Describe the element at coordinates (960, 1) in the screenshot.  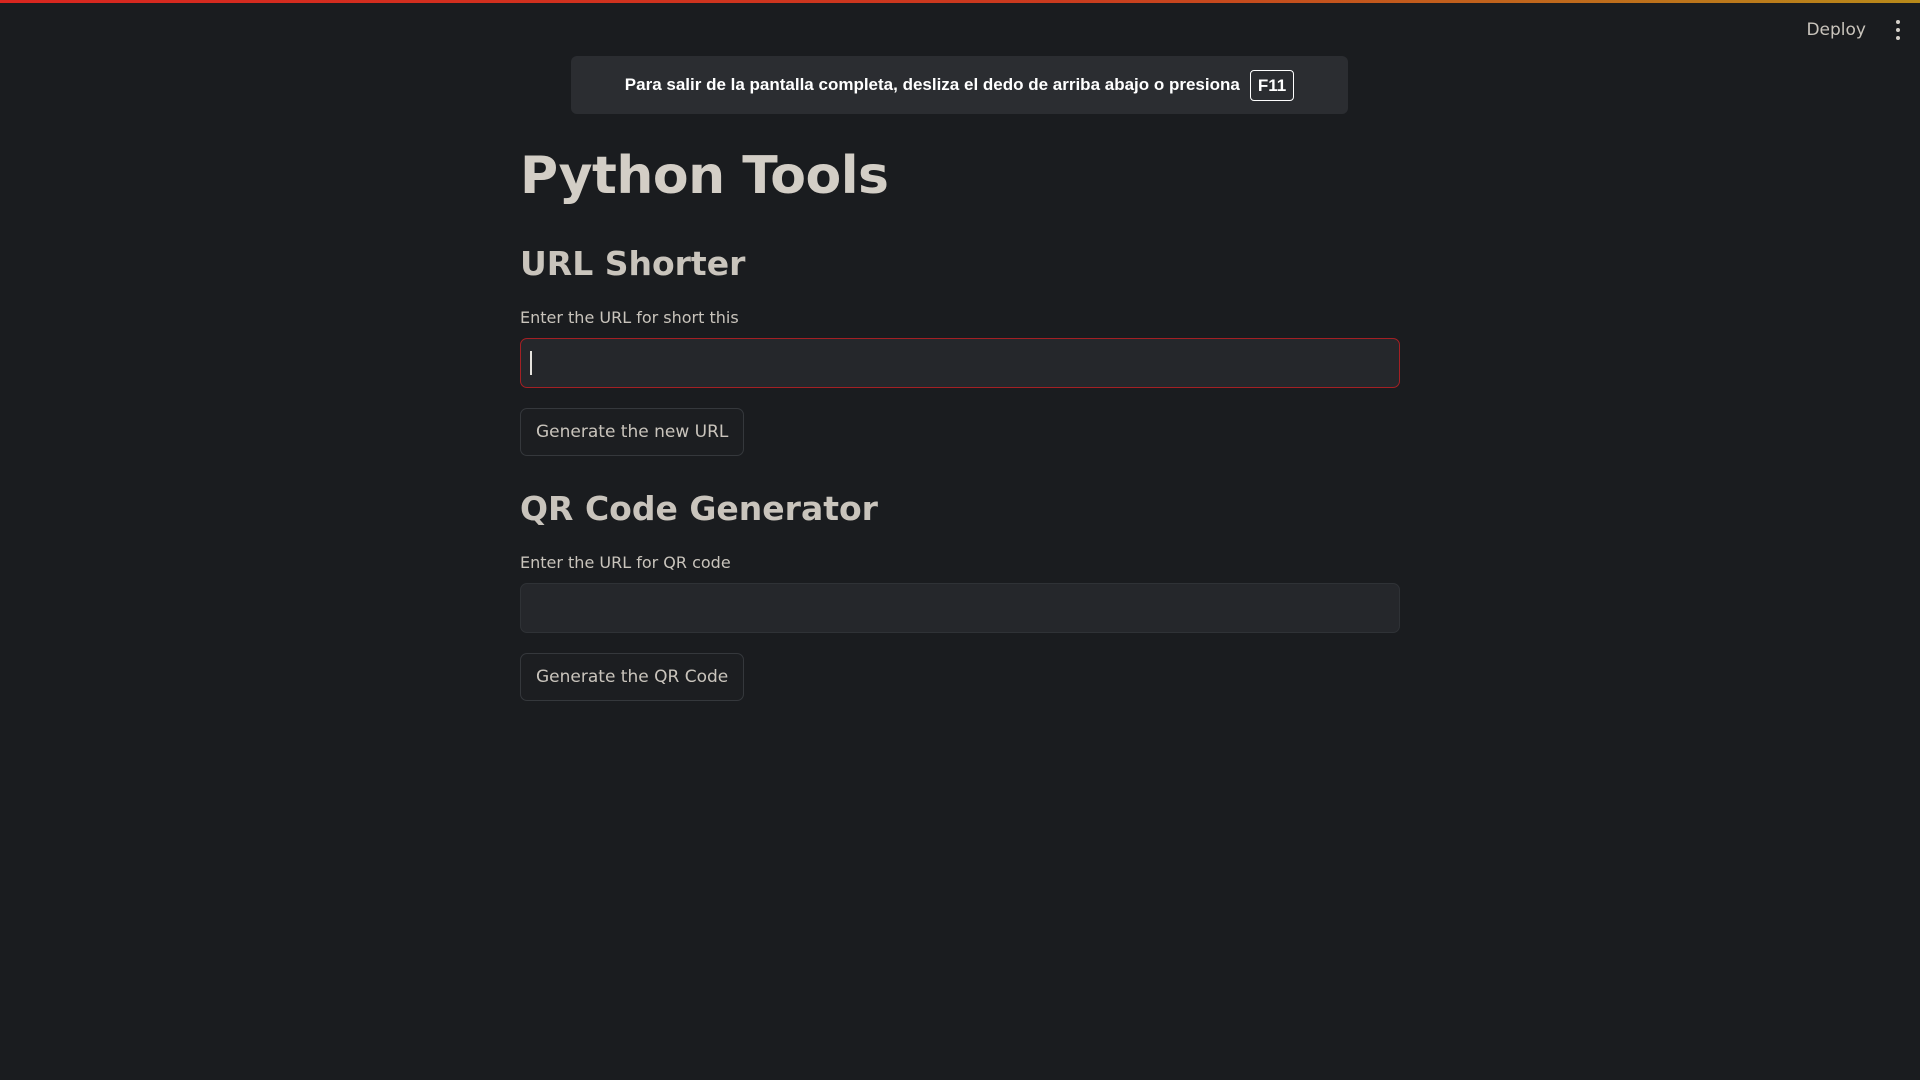
I see `top-decoration-stripe` at that location.